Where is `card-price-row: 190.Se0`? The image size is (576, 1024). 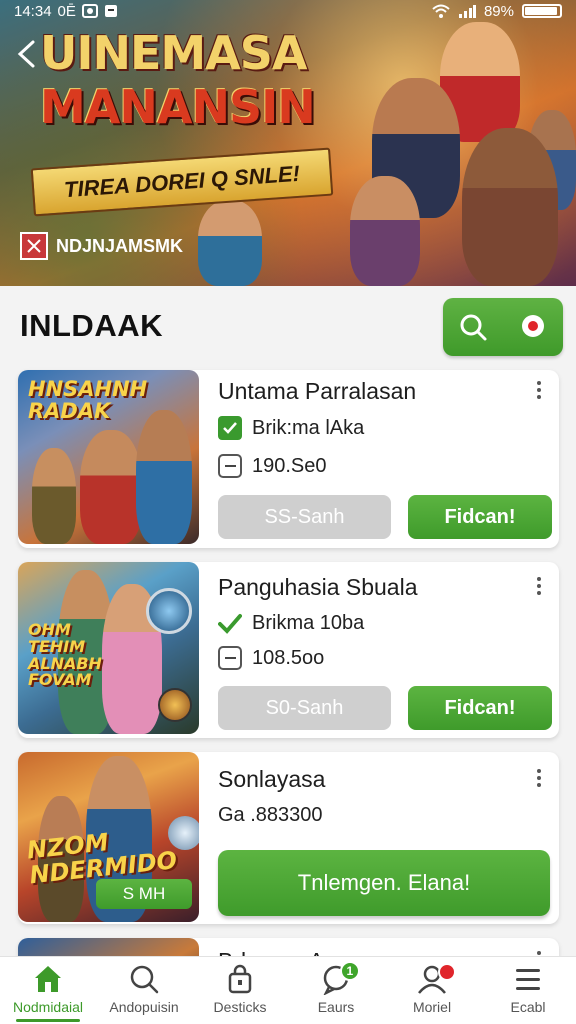 card-price-row: 190.Se0 is located at coordinates (272, 466).